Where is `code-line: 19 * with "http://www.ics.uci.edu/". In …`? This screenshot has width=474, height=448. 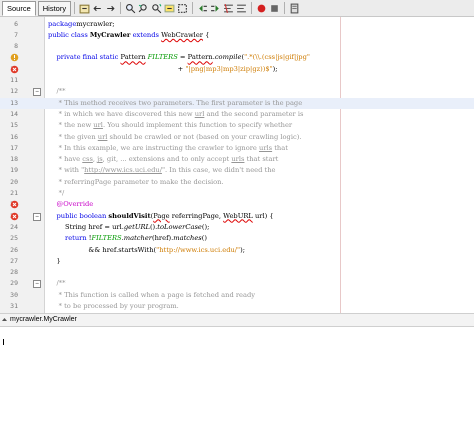 code-line: 19 * with "http://www.ics.uci.edu/". In … is located at coordinates (237, 170).